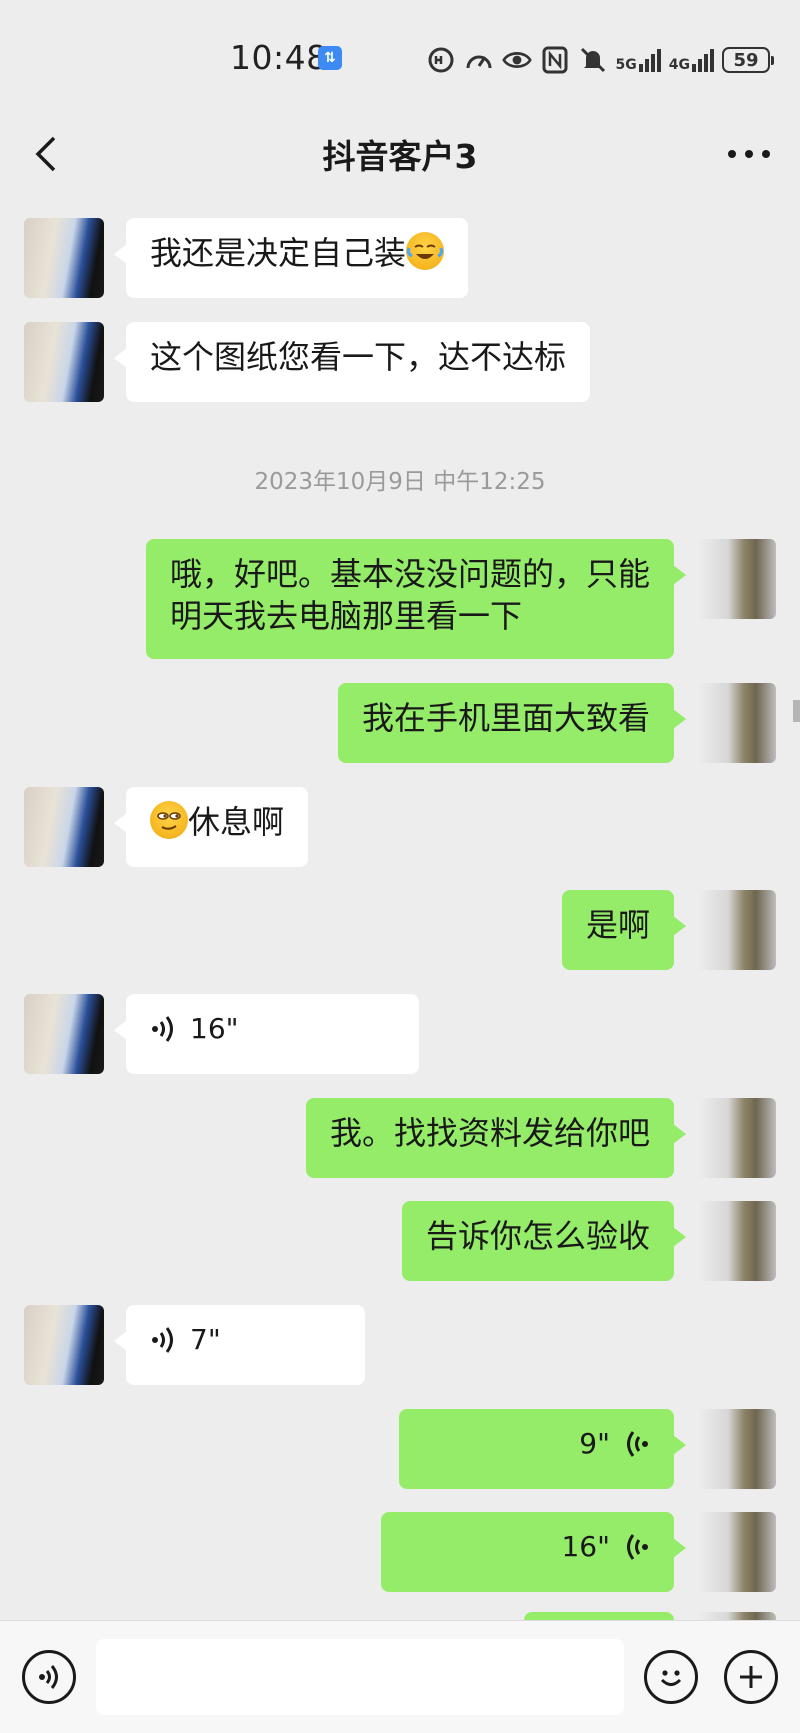  I want to click on voice-input-button, so click(49, 1677).